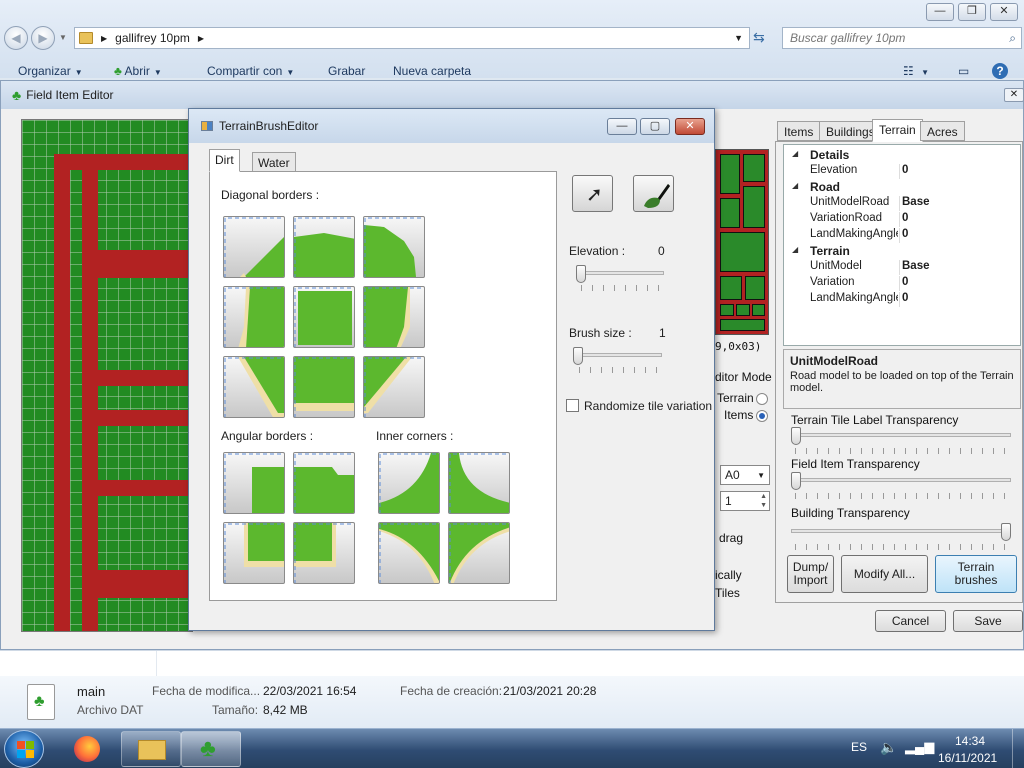  What do you see at coordinates (976, 574) in the screenshot?
I see `terrain-brushes-button: Terrain brushes` at bounding box center [976, 574].